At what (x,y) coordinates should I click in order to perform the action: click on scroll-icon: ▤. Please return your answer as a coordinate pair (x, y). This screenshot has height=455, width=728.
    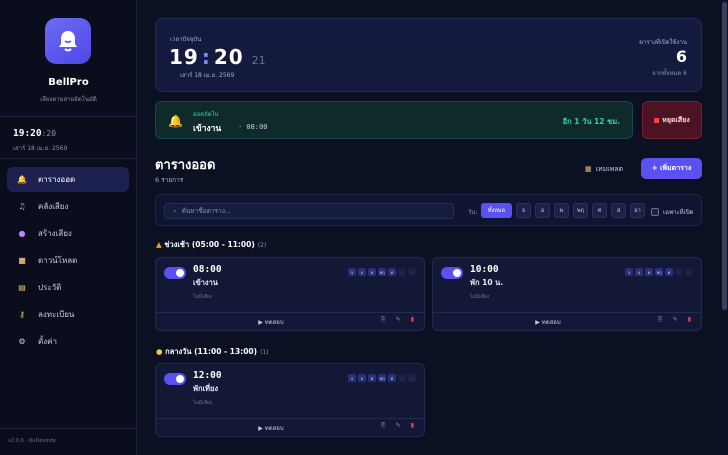
    Looking at the image, I should click on (22, 287).